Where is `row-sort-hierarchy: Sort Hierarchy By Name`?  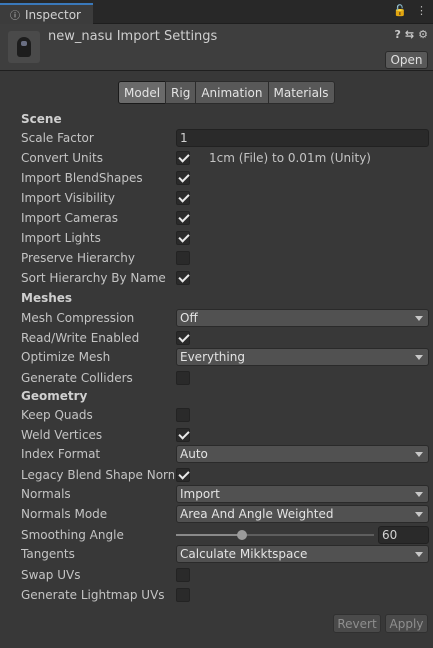
row-sort-hierarchy: Sort Hierarchy By Name is located at coordinates (216, 278).